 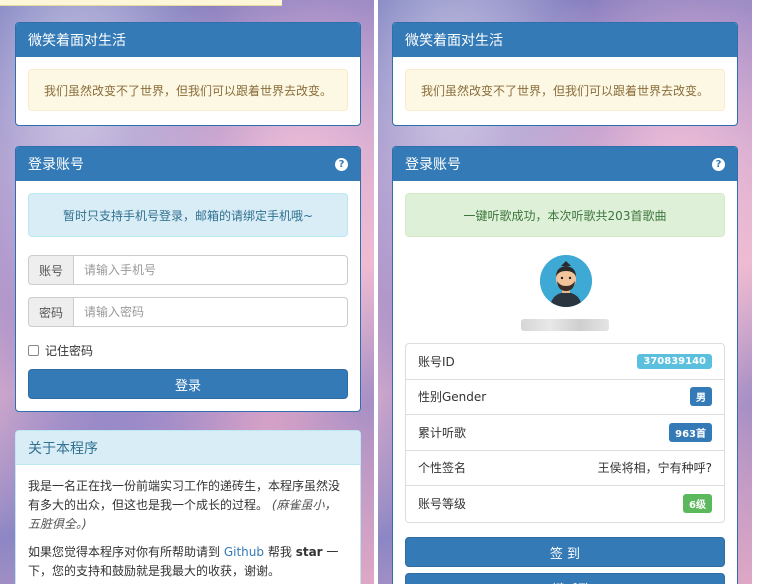 What do you see at coordinates (211, 270) in the screenshot?
I see `account-input` at bounding box center [211, 270].